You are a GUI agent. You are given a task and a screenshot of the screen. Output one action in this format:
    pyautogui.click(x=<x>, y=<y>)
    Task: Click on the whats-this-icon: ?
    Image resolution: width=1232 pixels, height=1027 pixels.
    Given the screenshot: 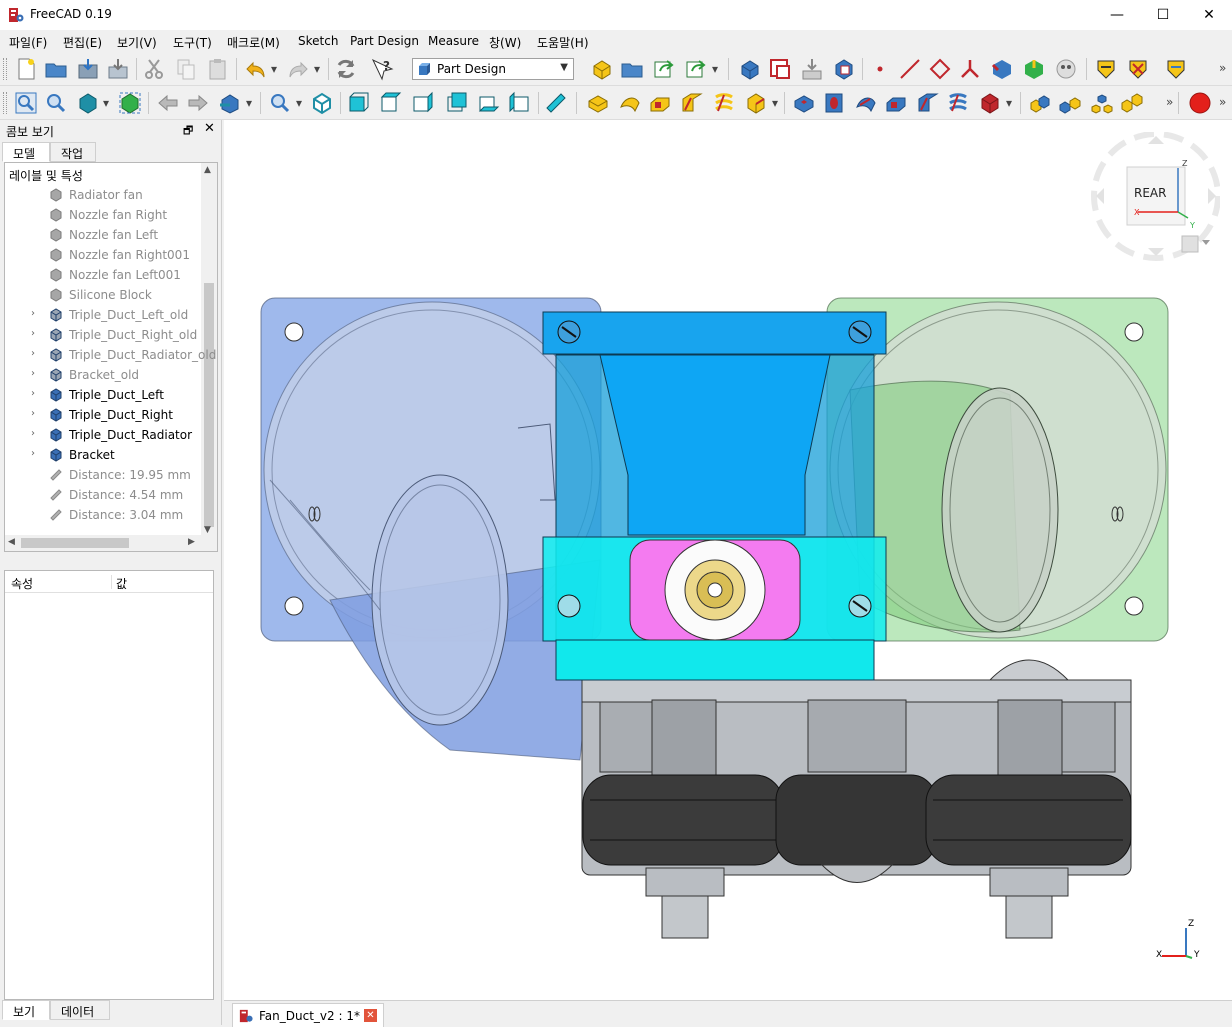 What is the action you would take?
    pyautogui.click(x=382, y=69)
    